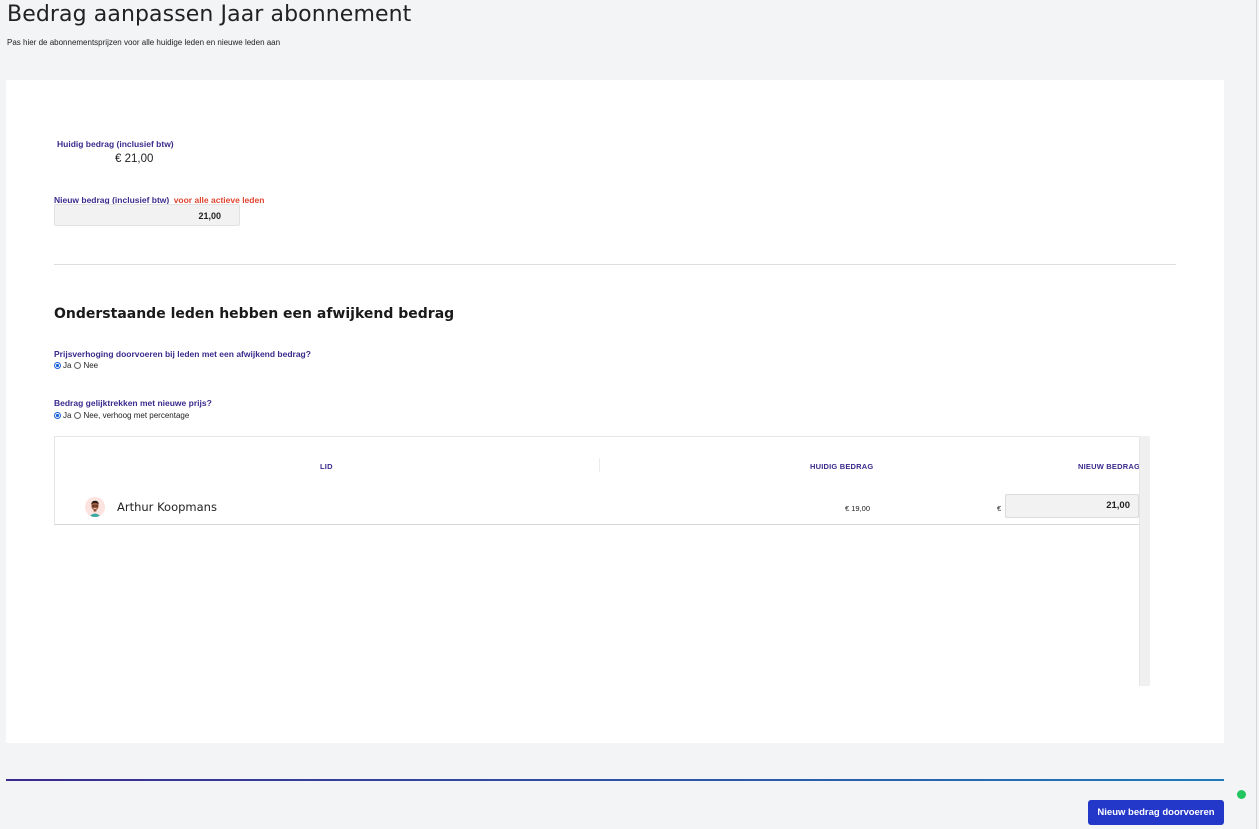  What do you see at coordinates (1241, 794) in the screenshot?
I see `status-indicator` at bounding box center [1241, 794].